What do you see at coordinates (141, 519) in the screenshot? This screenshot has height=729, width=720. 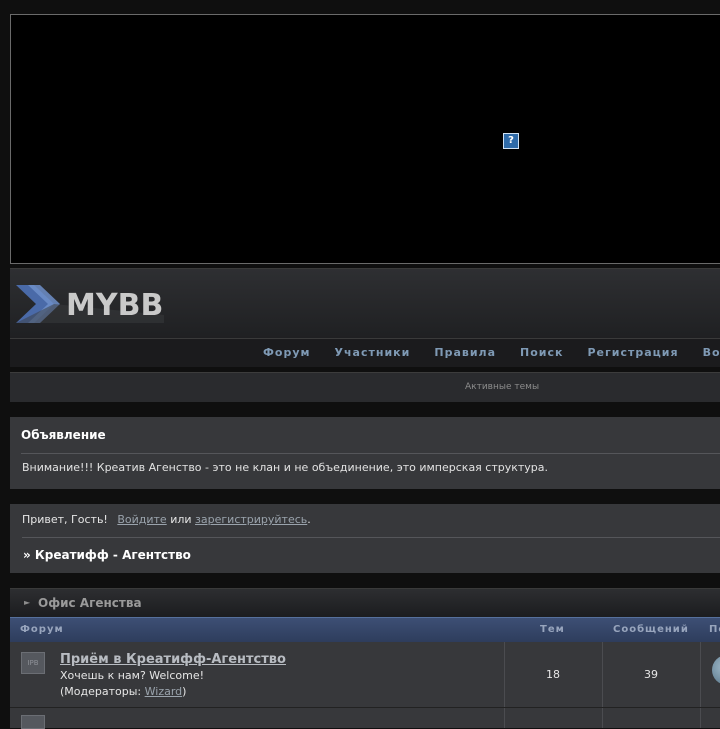 I see `login-link: Войдите` at bounding box center [141, 519].